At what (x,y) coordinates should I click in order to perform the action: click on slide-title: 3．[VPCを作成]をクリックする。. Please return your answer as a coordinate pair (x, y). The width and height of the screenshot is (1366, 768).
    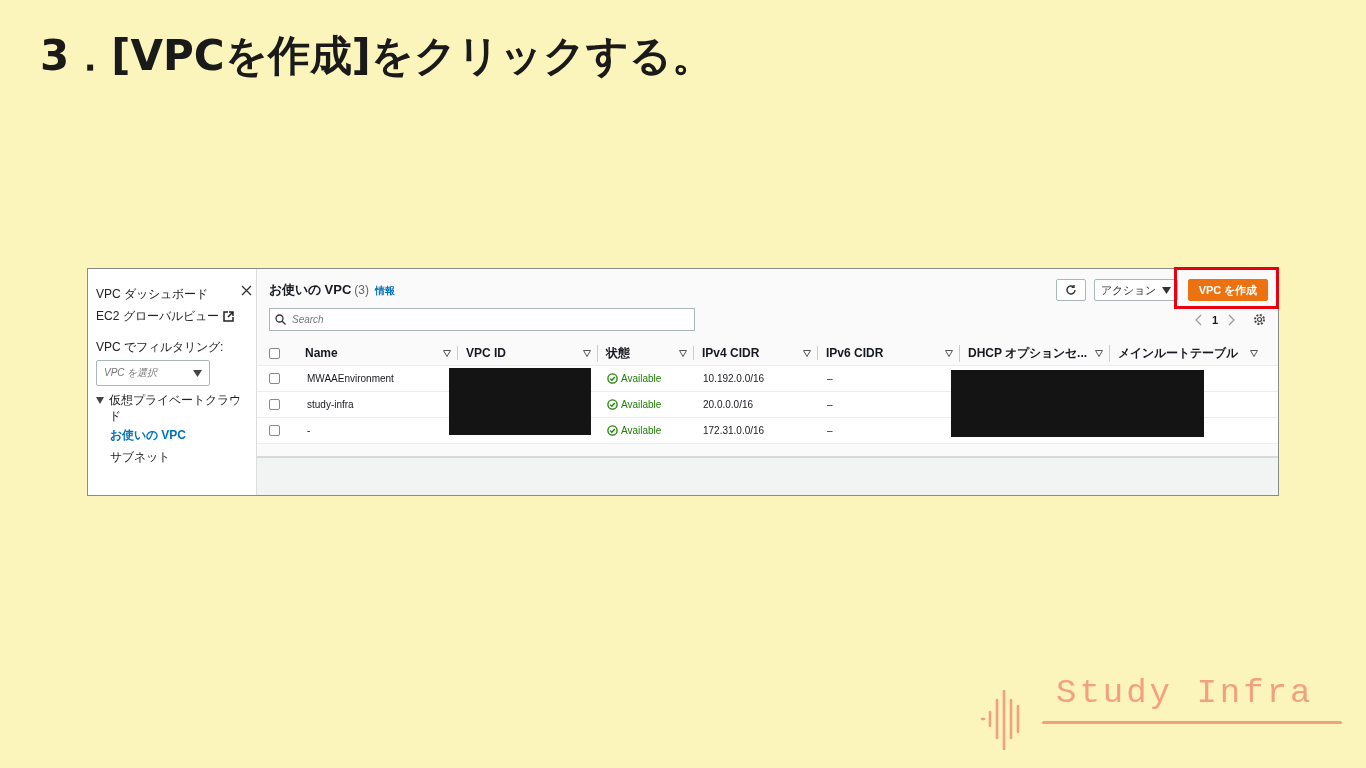
    Looking at the image, I should click on (377, 56).